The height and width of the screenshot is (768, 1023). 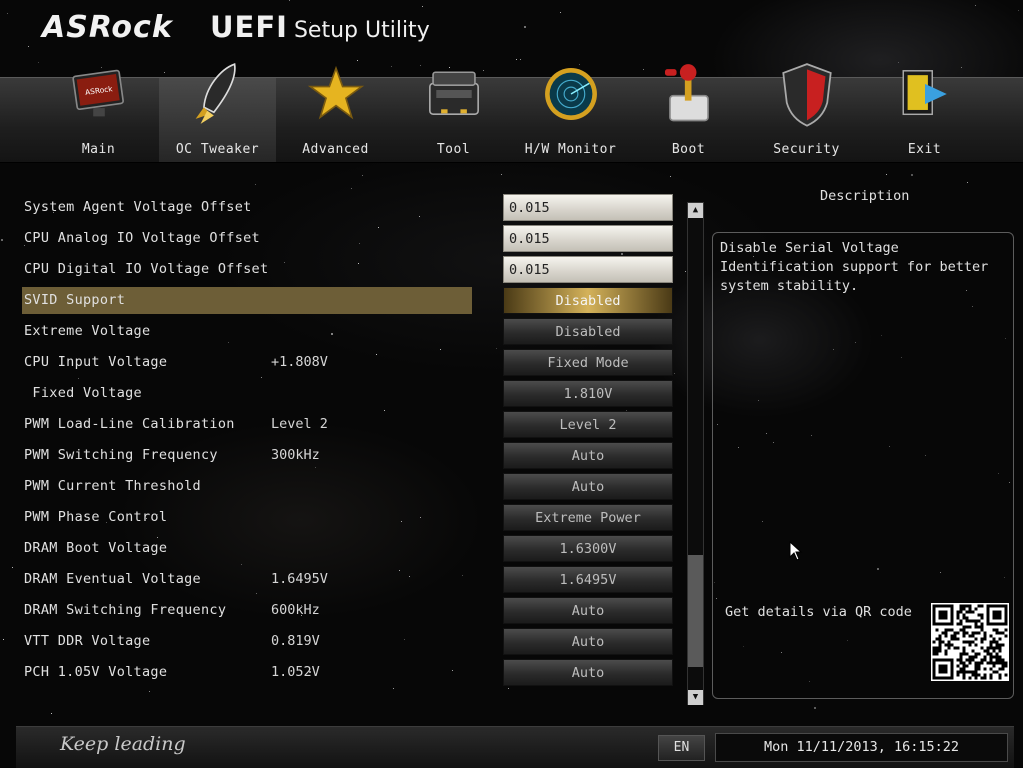 I want to click on arrow-up-icon: ▲, so click(x=695, y=210).